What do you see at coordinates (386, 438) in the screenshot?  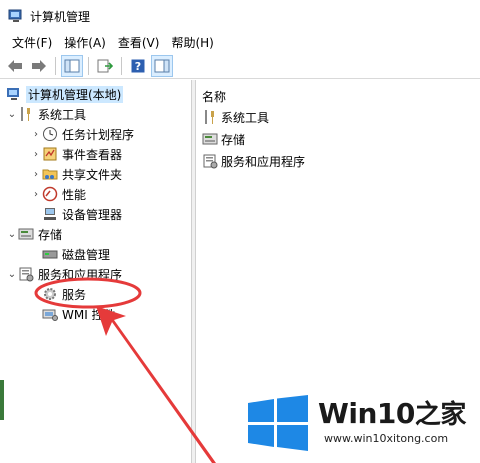 I see `watermark-url: www.win10xitong.com` at bounding box center [386, 438].